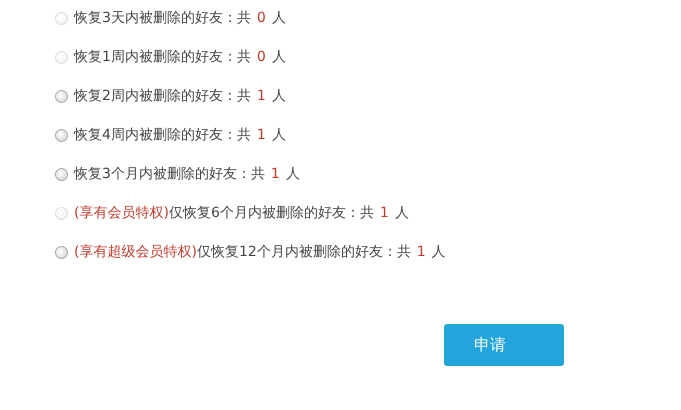  I want to click on option-label: 仅恢复12个月内被删除的好友：共, so click(303, 252).